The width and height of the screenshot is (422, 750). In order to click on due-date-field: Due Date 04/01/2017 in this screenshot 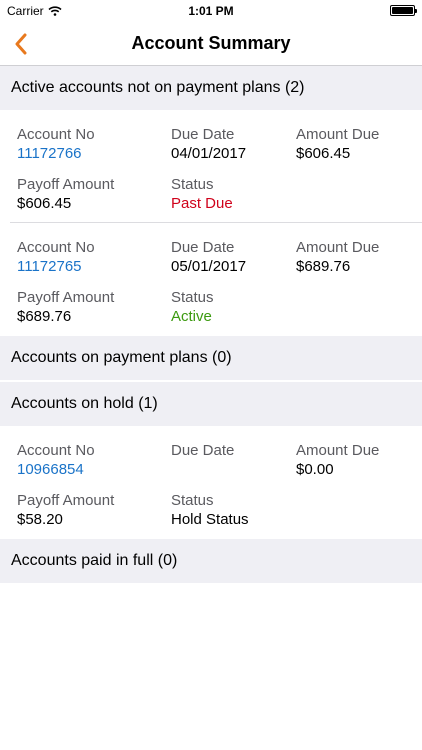, I will do `click(208, 145)`.